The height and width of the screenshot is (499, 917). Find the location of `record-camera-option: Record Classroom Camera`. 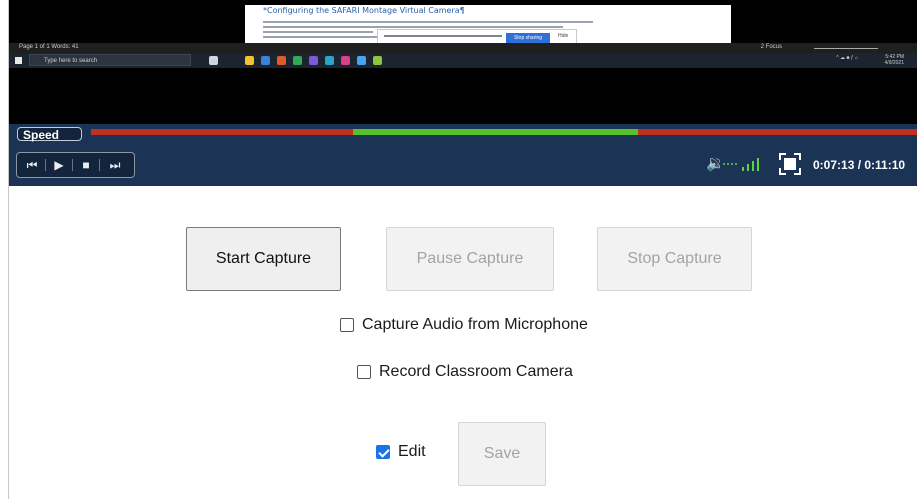

record-camera-option: Record Classroom Camera is located at coordinates (465, 372).